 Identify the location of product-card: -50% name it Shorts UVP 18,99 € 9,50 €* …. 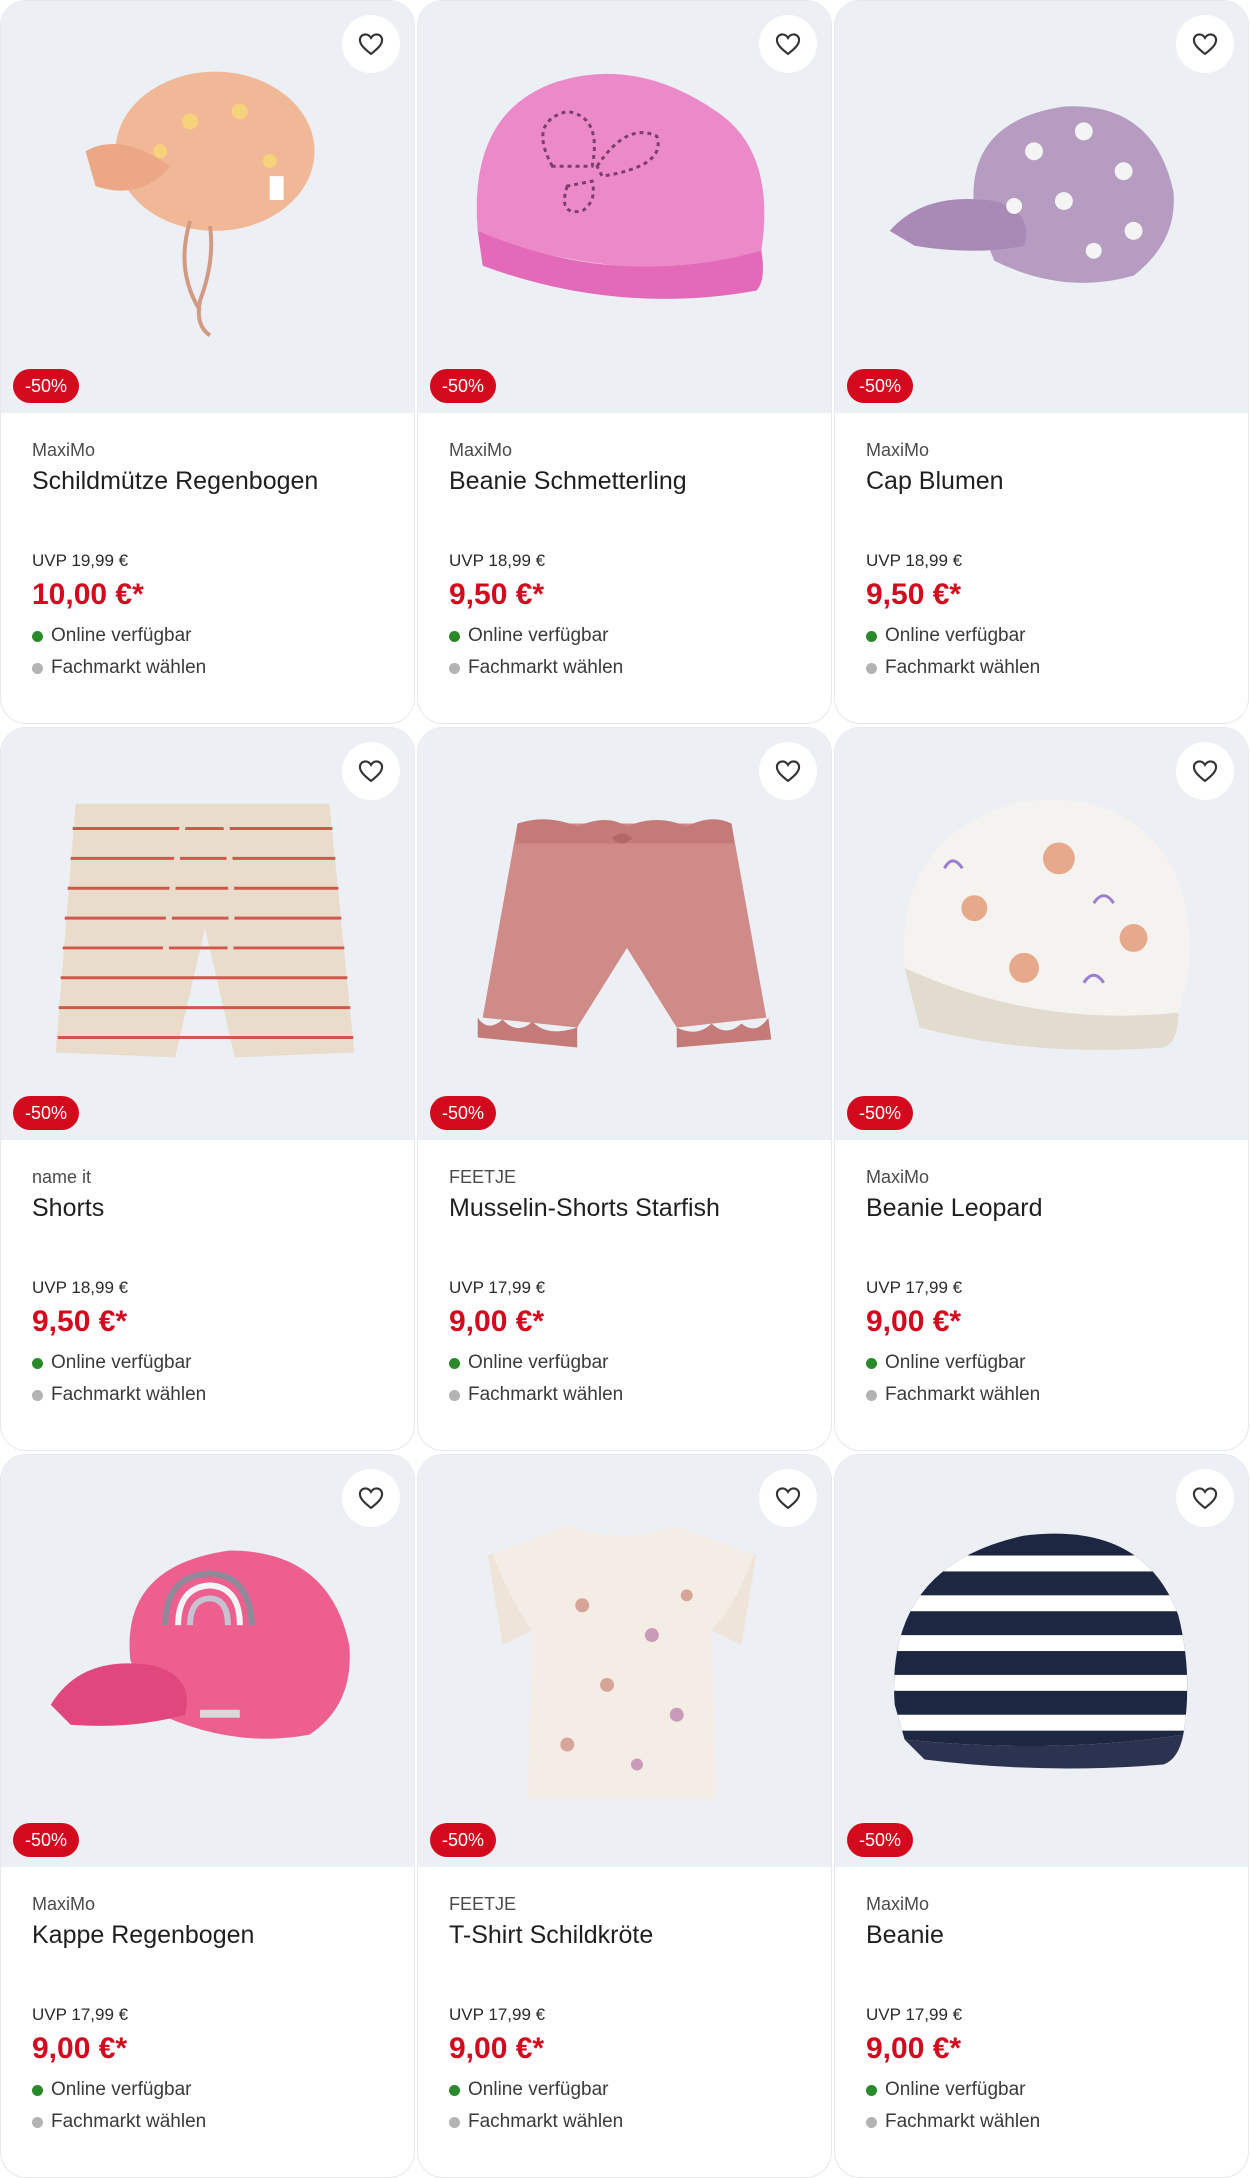
(207, 1089).